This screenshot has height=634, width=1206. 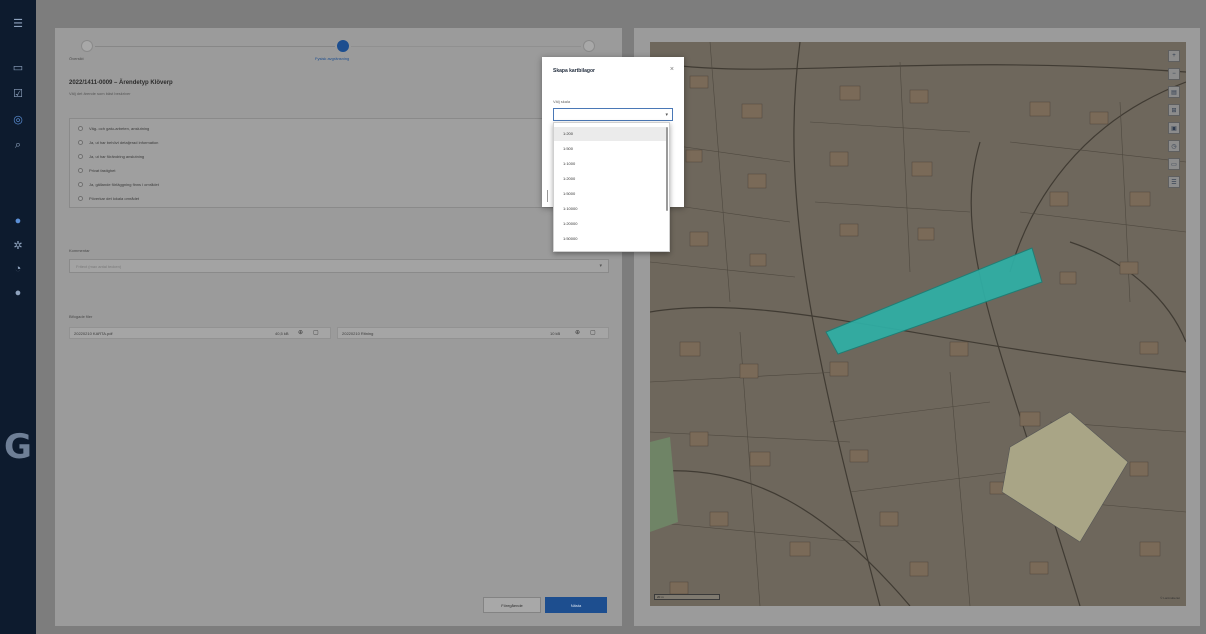 I want to click on reason-option: Pöverkar det lokala området, so click(x=108, y=198).